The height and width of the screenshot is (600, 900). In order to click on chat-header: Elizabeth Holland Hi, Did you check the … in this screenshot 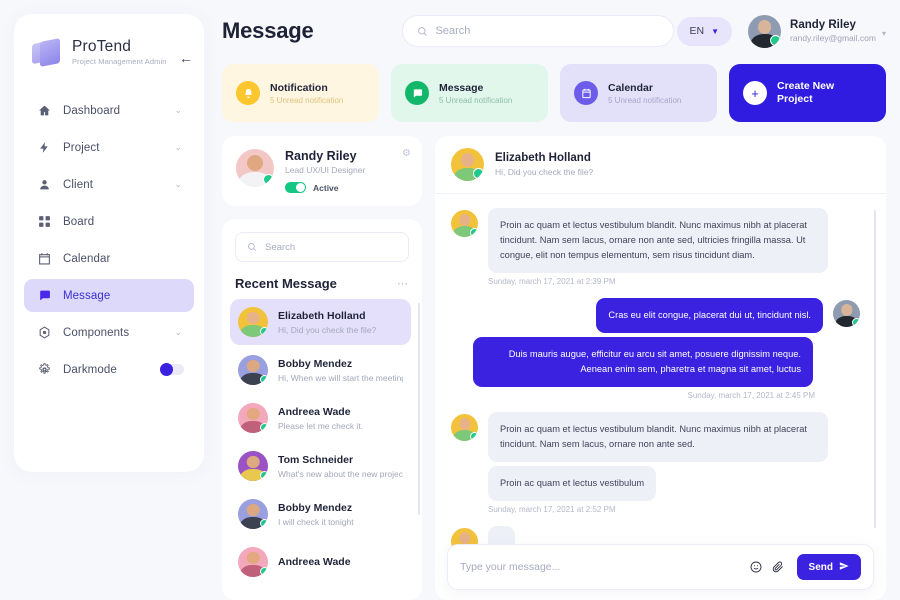, I will do `click(660, 165)`.